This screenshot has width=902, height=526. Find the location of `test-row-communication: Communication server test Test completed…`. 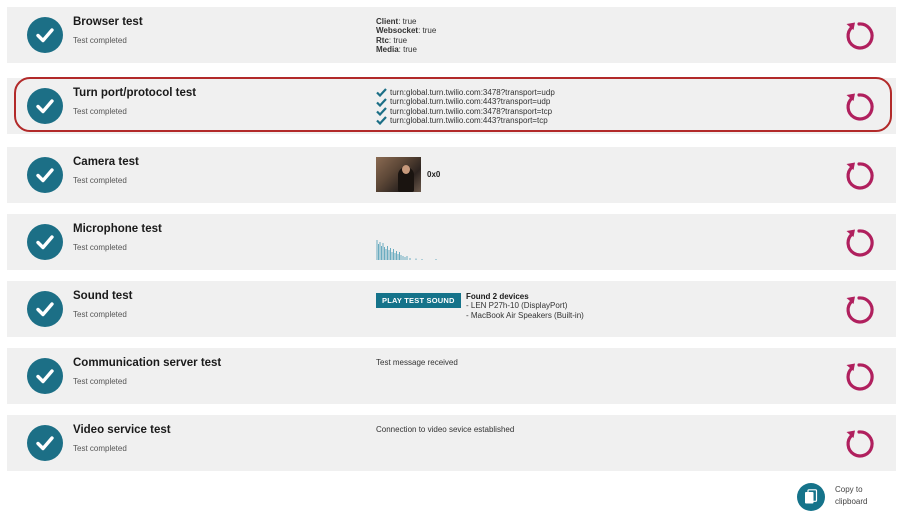

test-row-communication: Communication server test Test completed… is located at coordinates (451, 376).